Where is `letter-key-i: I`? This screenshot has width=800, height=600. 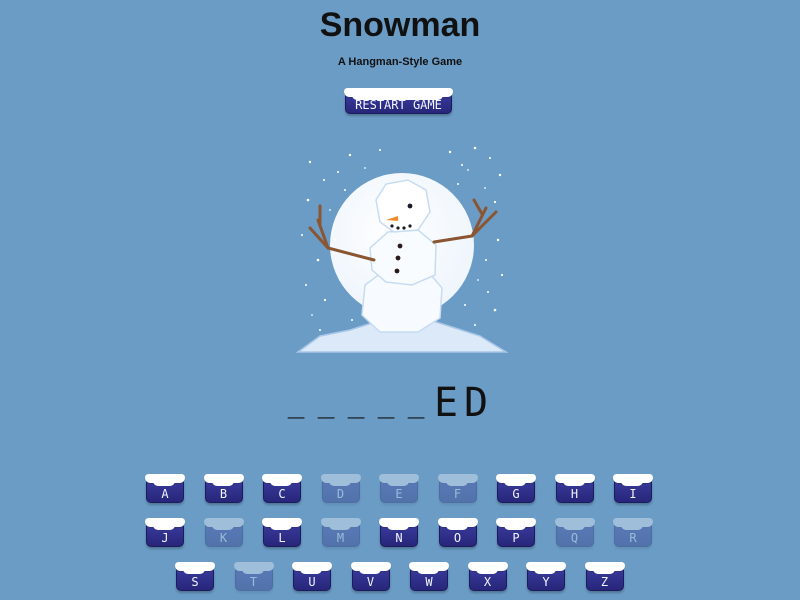 letter-key-i: I is located at coordinates (633, 488).